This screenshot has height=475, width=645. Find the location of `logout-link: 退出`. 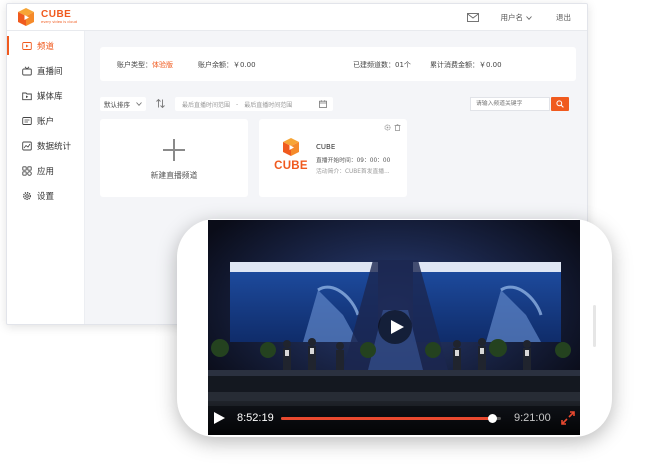

logout-link: 退出 is located at coordinates (563, 17).